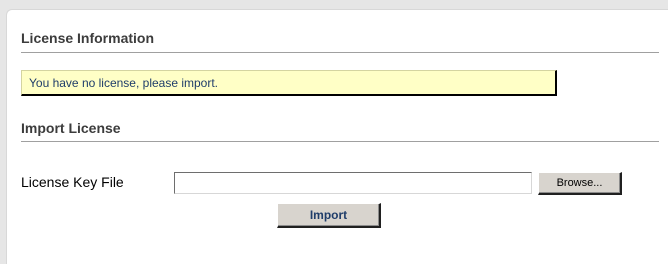  I want to click on no-license-notice: You have no license, please import., so click(289, 83).